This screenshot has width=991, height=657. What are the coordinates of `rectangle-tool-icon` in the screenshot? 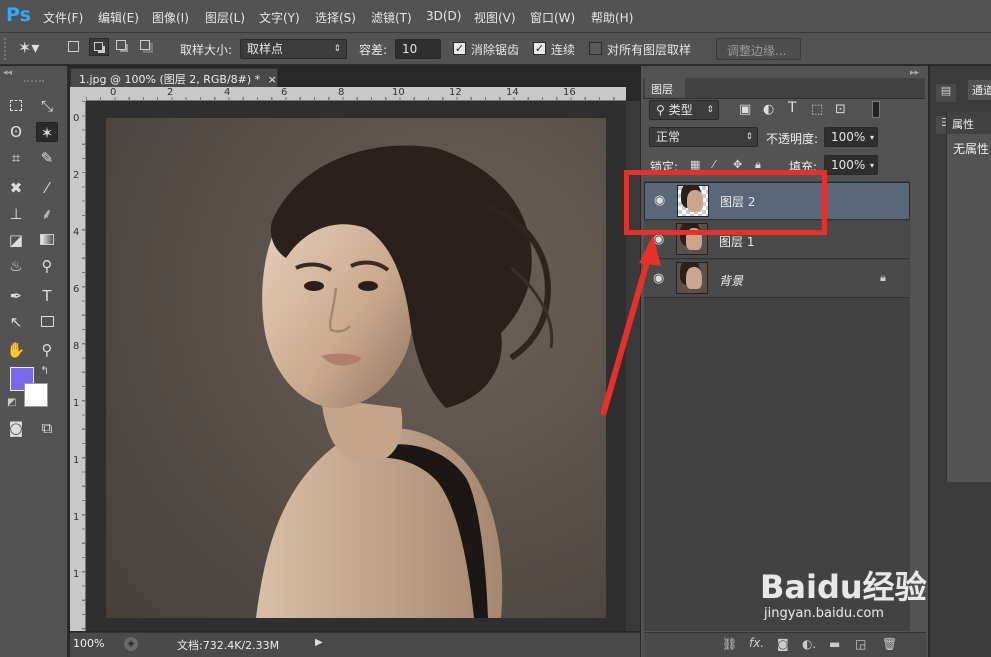 It's located at (47, 322).